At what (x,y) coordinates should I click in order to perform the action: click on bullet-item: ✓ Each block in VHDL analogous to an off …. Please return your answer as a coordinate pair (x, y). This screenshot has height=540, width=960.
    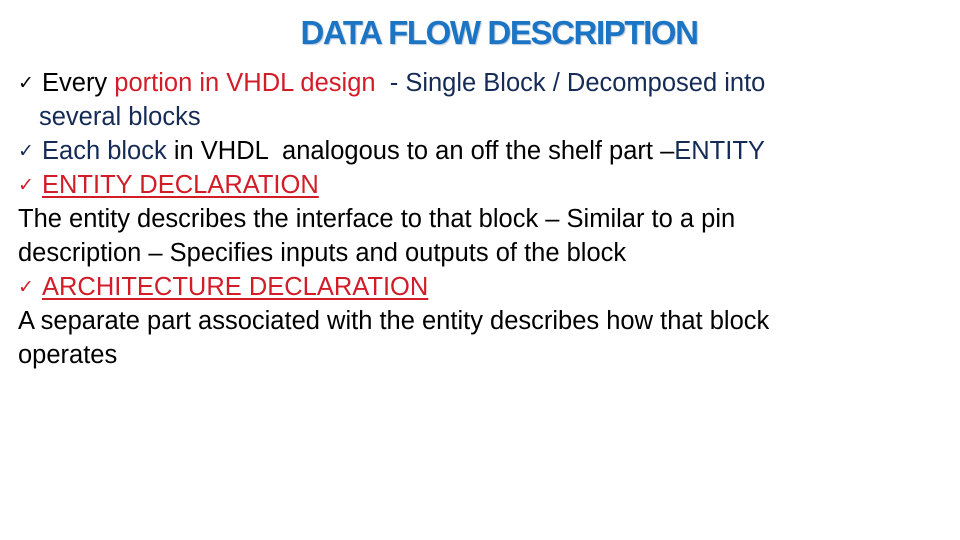
    Looking at the image, I should click on (483, 151).